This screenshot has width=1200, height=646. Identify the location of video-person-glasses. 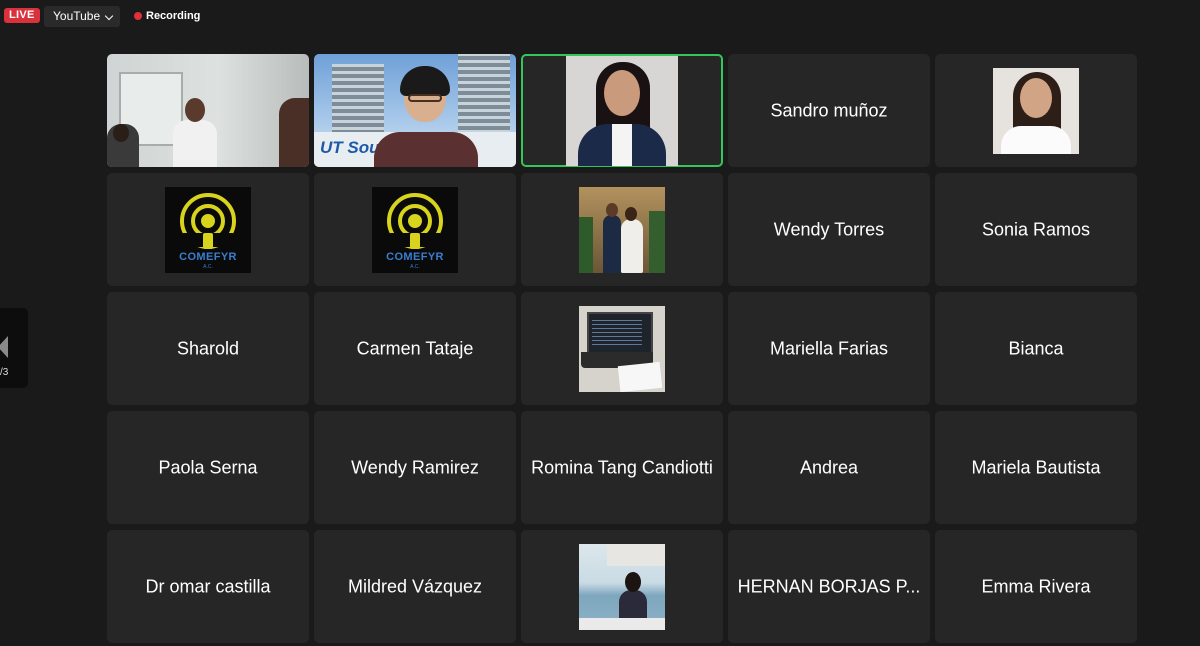
(425, 98).